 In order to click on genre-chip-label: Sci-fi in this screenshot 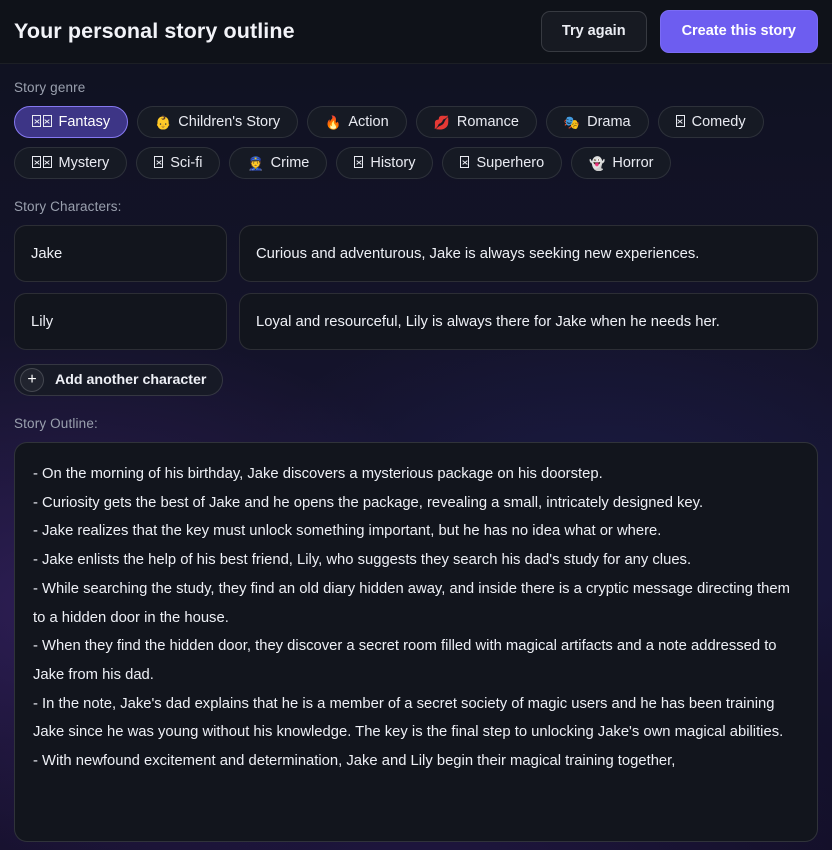, I will do `click(186, 163)`.